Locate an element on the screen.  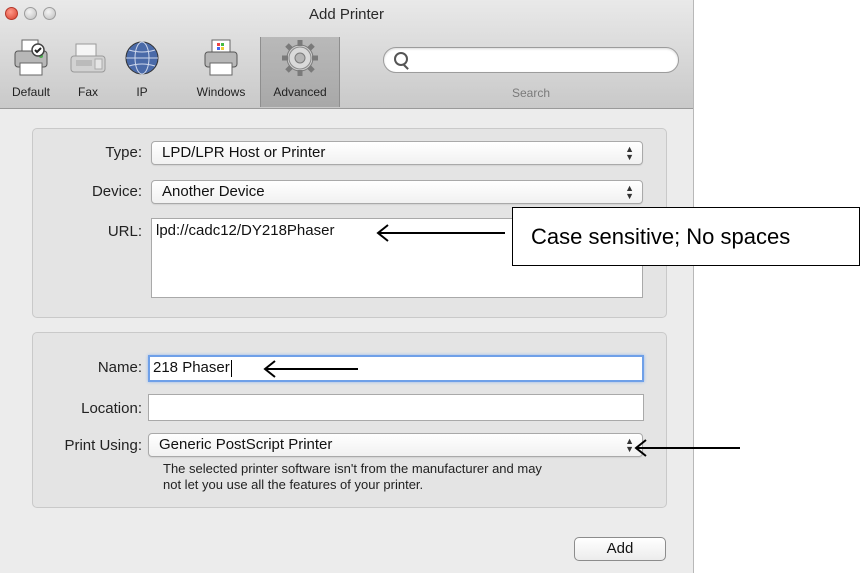
name-arrow-icon is located at coordinates (310, 369).